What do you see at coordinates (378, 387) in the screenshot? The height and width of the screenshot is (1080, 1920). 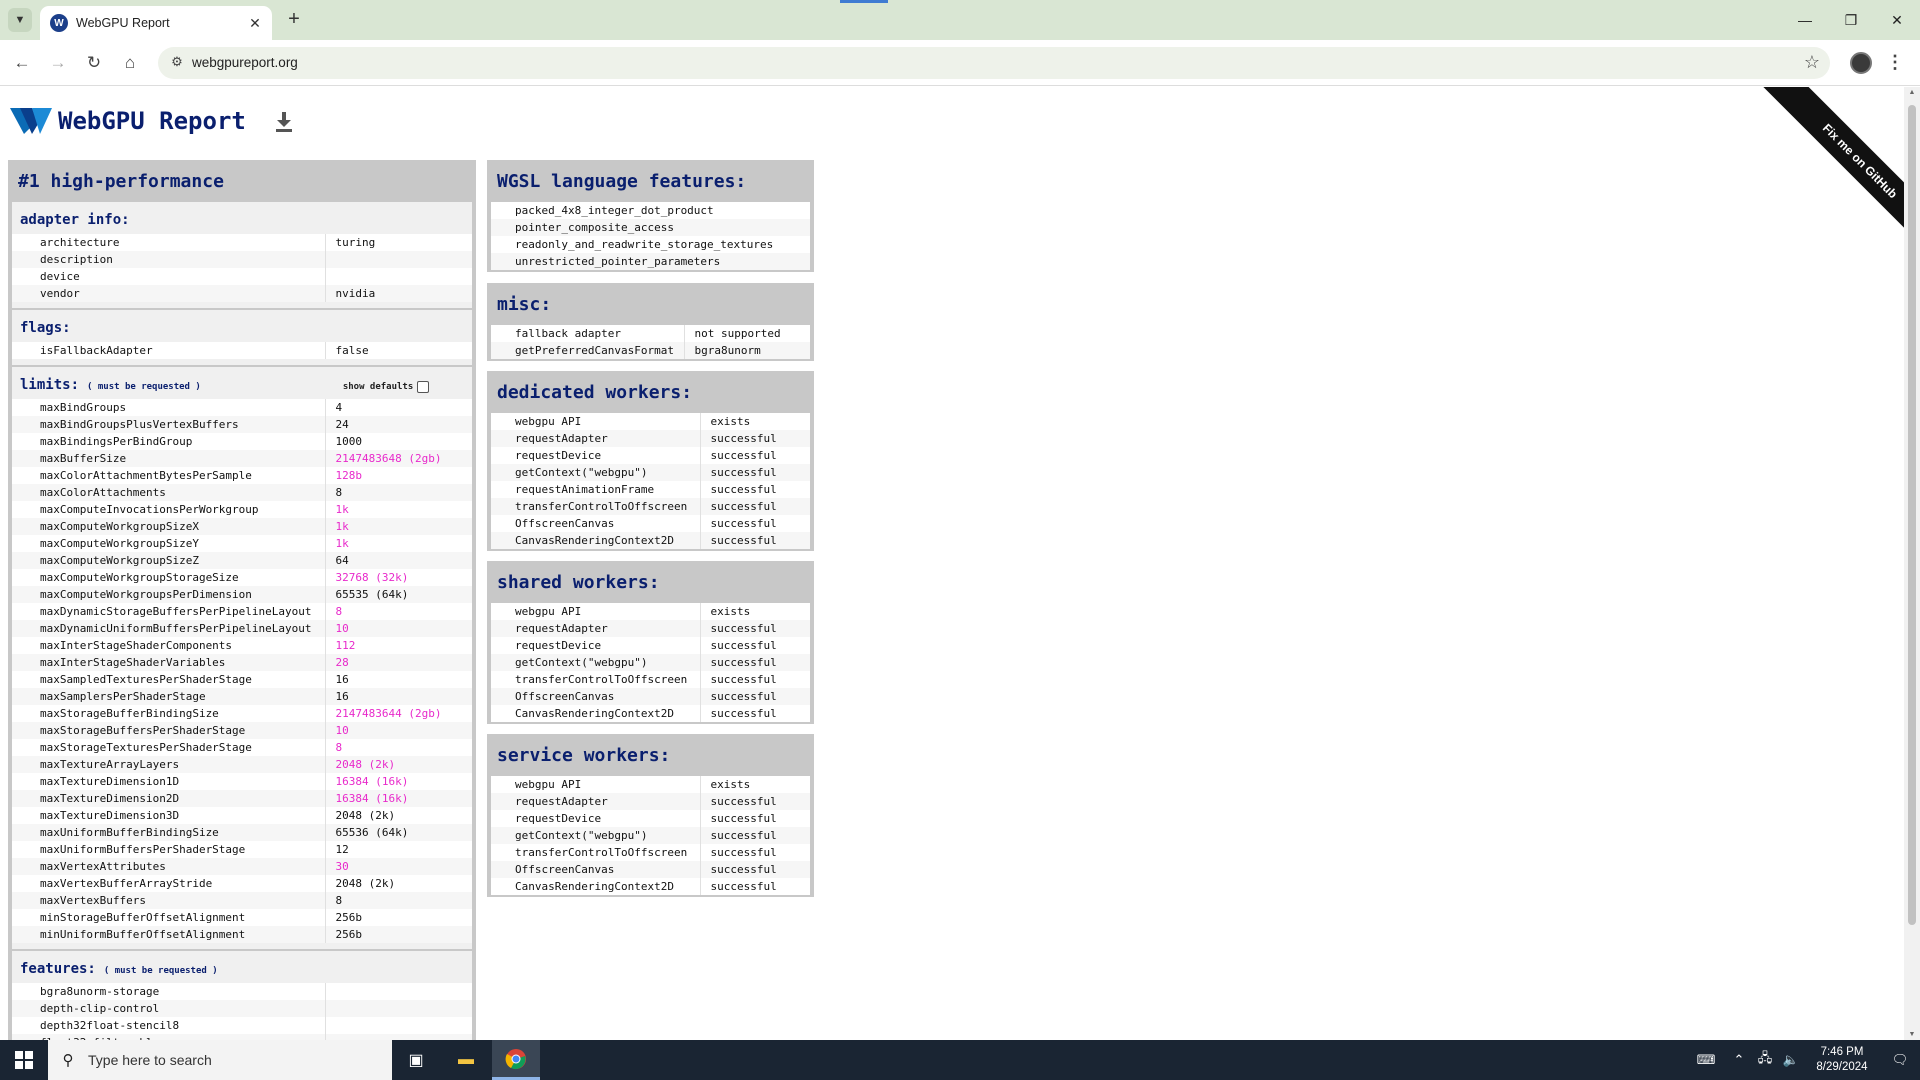 I see `show-defaults-label: show defaults` at bounding box center [378, 387].